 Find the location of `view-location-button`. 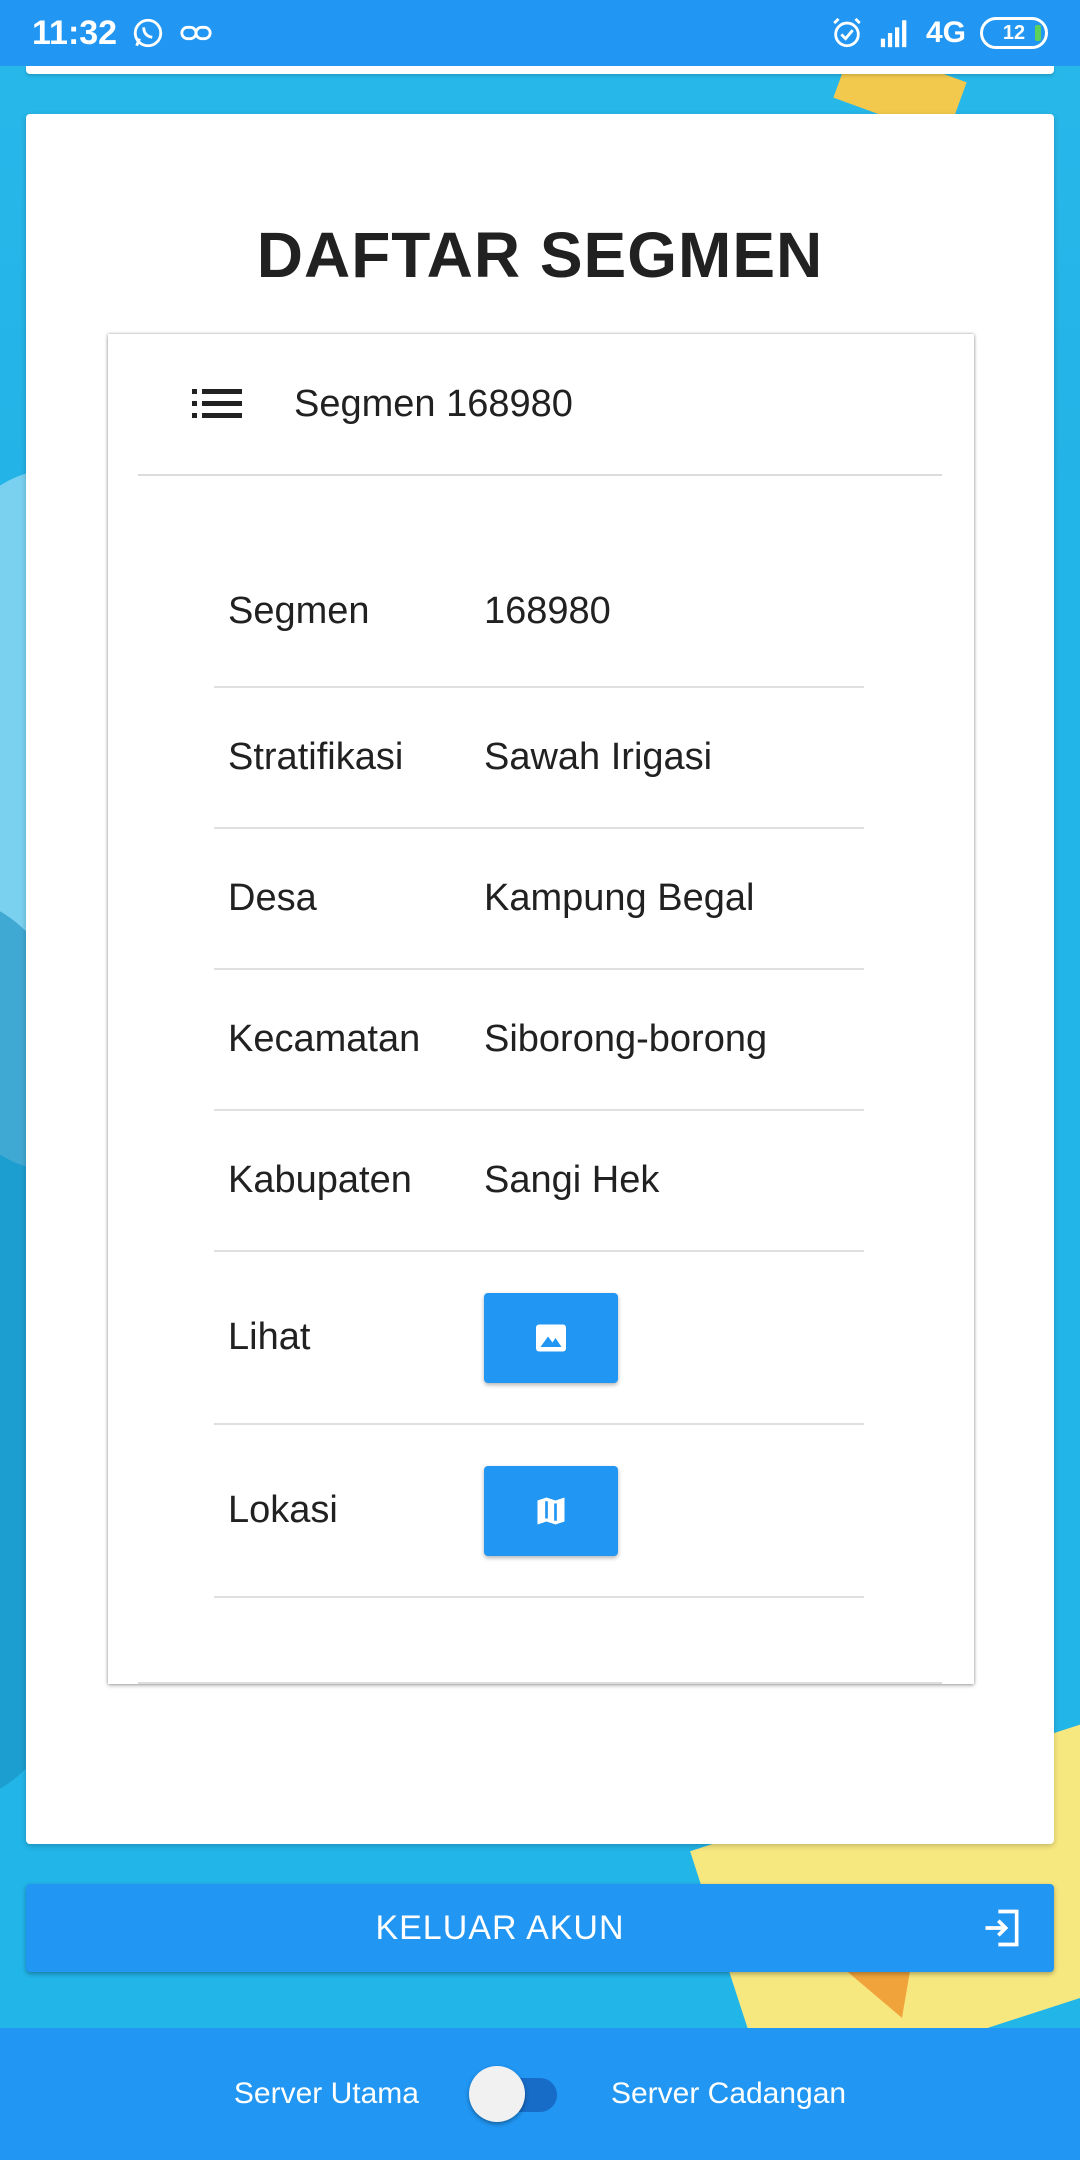

view-location-button is located at coordinates (551, 1510).